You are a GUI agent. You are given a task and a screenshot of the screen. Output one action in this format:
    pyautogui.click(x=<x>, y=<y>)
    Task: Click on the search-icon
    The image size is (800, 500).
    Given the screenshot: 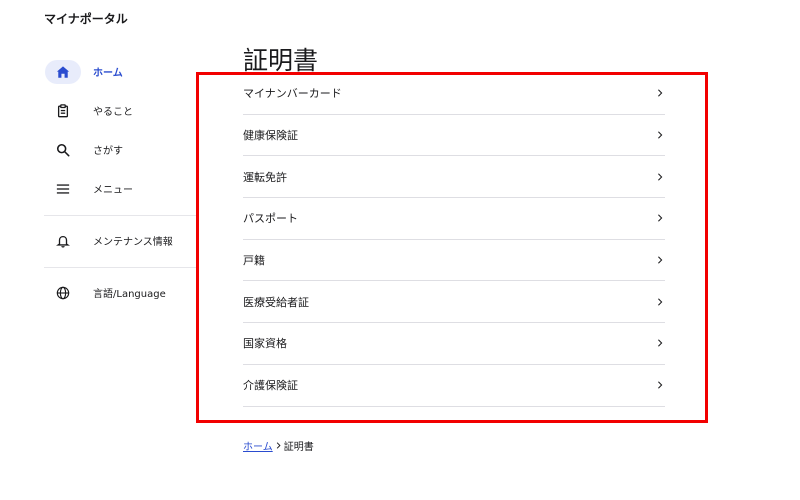 What is the action you would take?
    pyautogui.click(x=63, y=150)
    